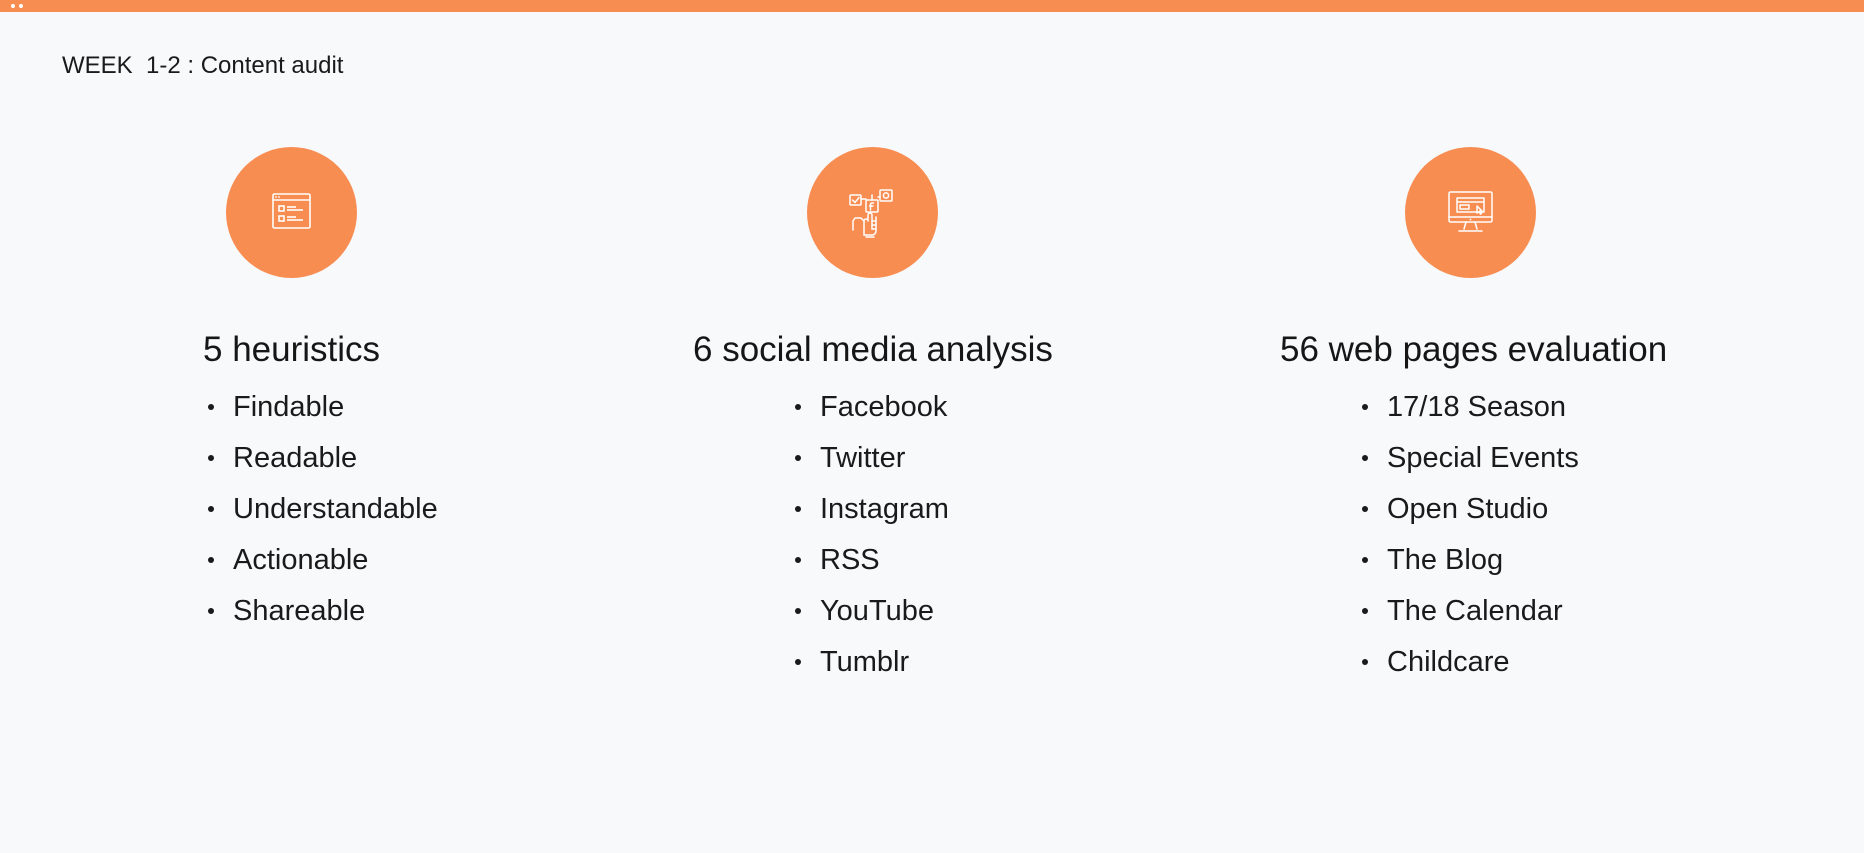 The height and width of the screenshot is (853, 1864). What do you see at coordinates (873, 349) in the screenshot?
I see `column-heading: 6 social media analysis` at bounding box center [873, 349].